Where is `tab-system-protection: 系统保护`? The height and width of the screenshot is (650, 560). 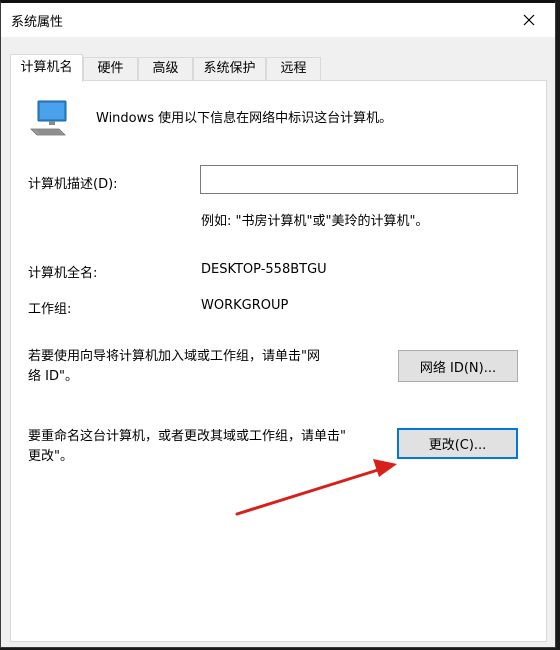 tab-system-protection: 系统保护 is located at coordinates (229, 69).